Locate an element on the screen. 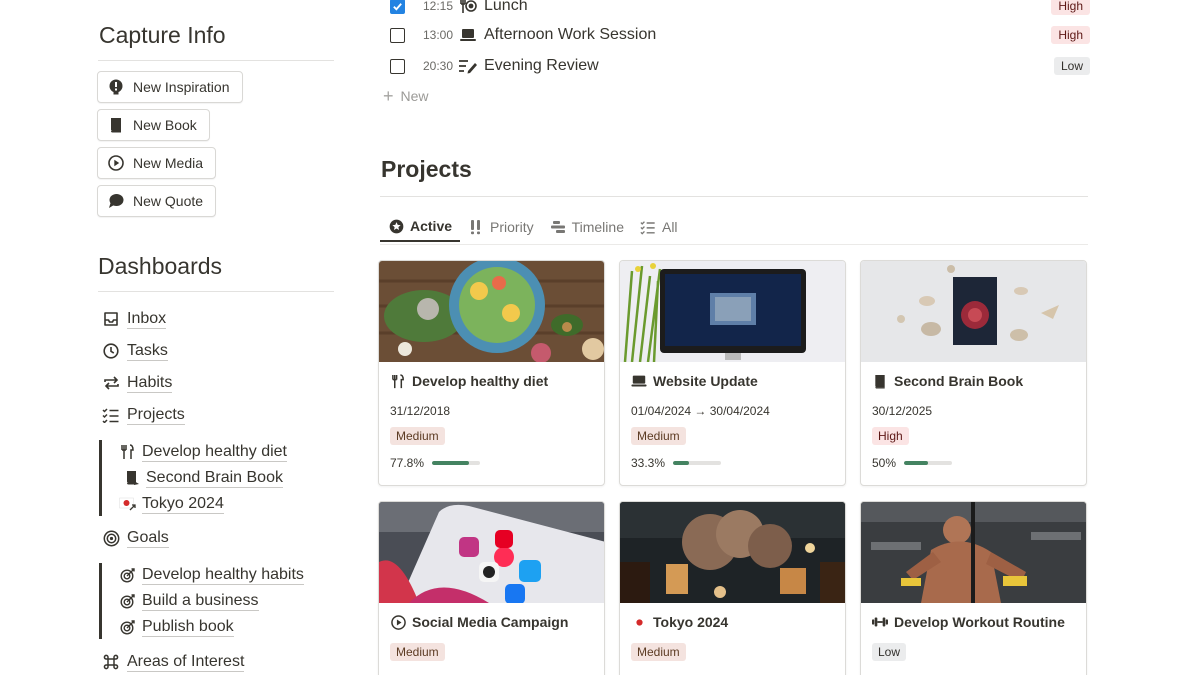 This screenshot has width=1200, height=675. sublink-develop-healthy-habits: Develop healthy habits is located at coordinates (211, 575).